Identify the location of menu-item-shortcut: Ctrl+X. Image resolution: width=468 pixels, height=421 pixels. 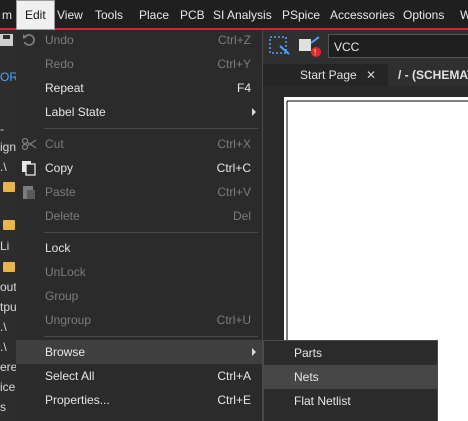
(234, 144).